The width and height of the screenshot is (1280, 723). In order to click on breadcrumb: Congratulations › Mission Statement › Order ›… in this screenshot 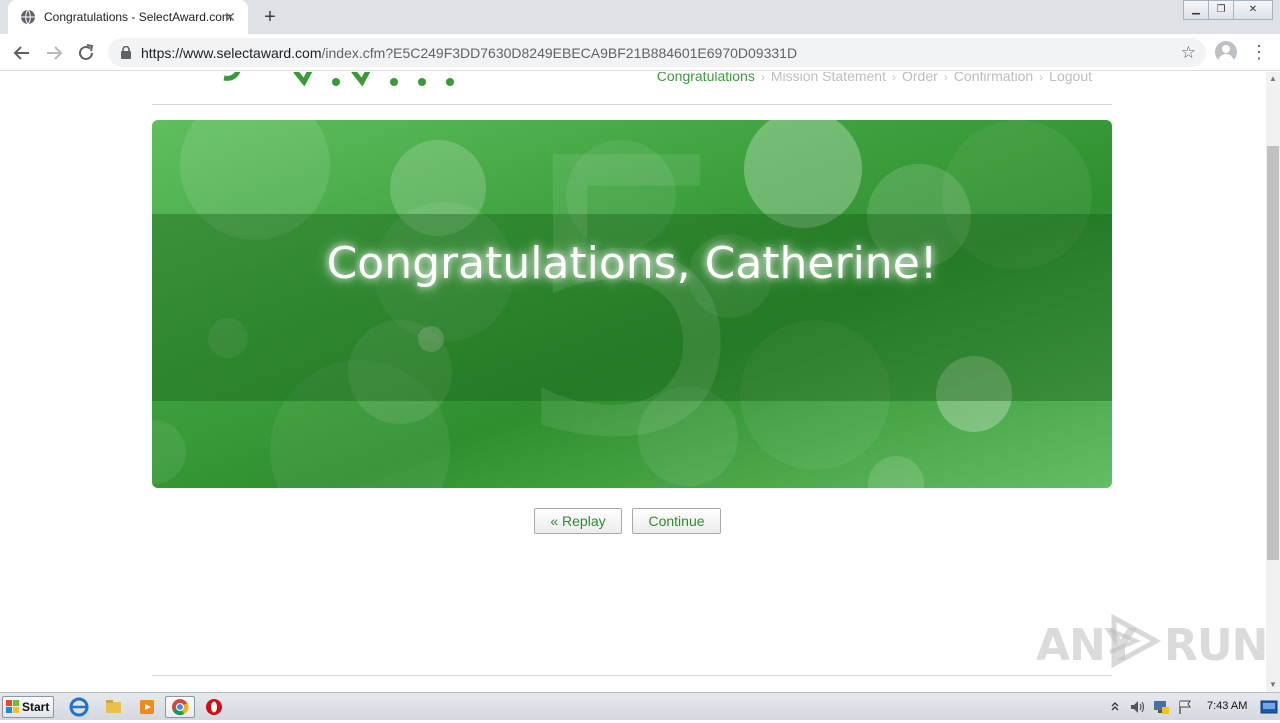, I will do `click(874, 78)`.